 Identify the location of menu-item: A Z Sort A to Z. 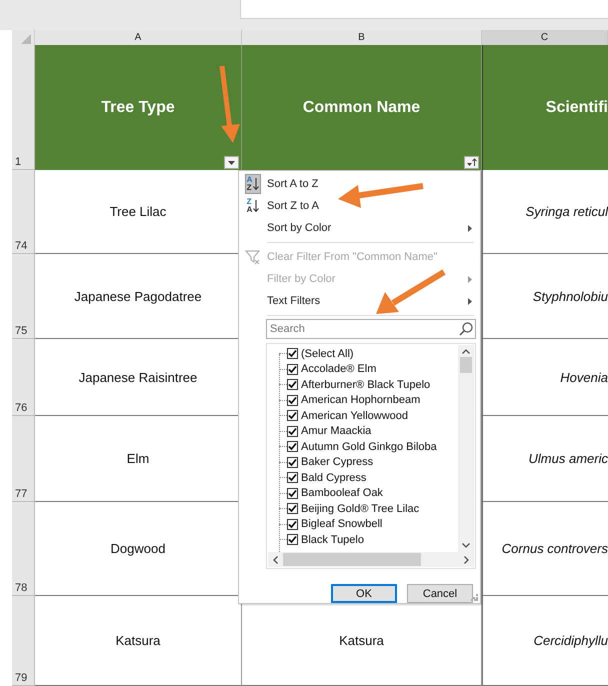
(359, 184).